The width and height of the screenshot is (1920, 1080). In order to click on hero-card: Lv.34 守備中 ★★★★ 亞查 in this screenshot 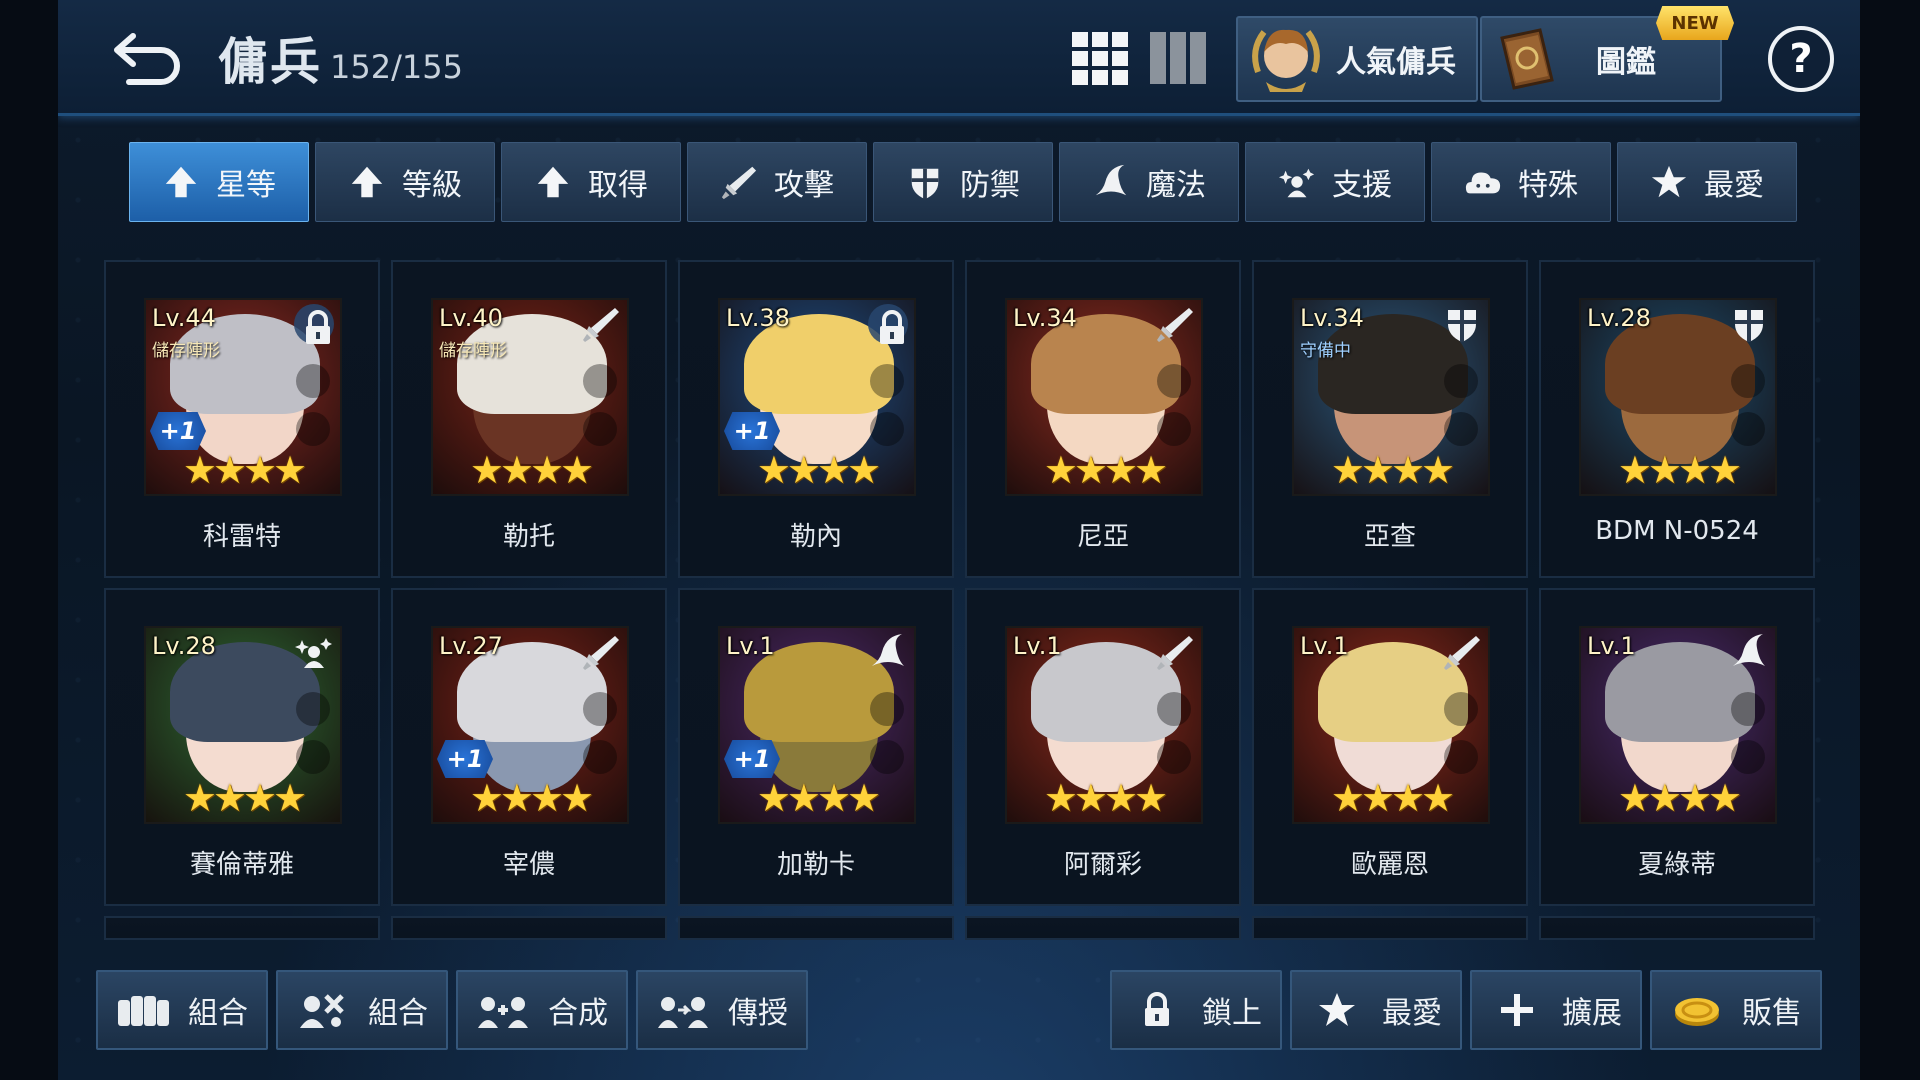, I will do `click(1390, 419)`.